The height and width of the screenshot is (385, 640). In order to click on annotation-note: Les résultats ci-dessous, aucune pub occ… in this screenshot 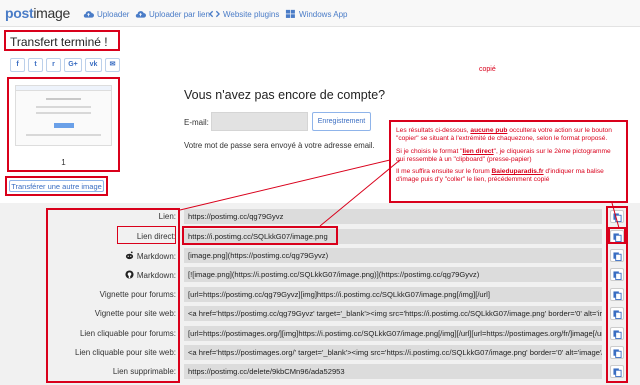, I will do `click(508, 161)`.